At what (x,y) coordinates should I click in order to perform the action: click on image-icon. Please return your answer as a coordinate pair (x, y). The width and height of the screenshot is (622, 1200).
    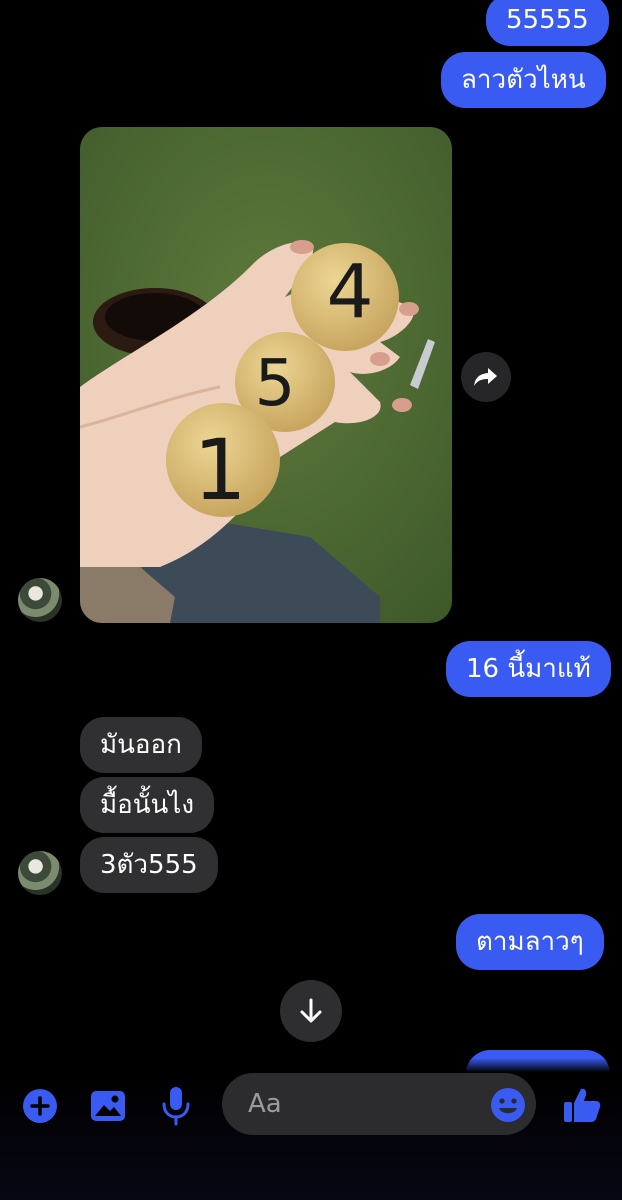
    Looking at the image, I should click on (108, 1106).